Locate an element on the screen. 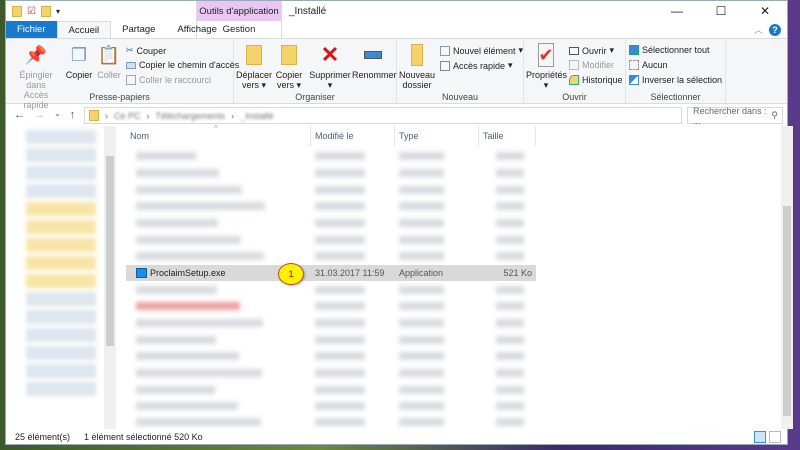 This screenshot has width=800, height=450. tab-partage: Partage is located at coordinates (138, 29).